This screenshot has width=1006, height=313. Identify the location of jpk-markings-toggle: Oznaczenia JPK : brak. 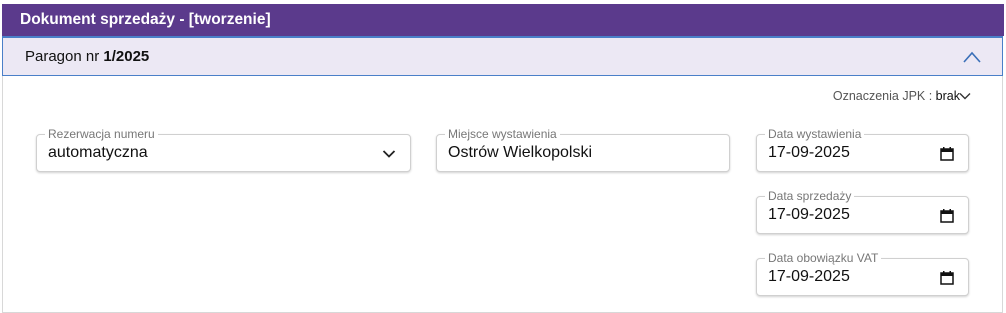
(896, 96).